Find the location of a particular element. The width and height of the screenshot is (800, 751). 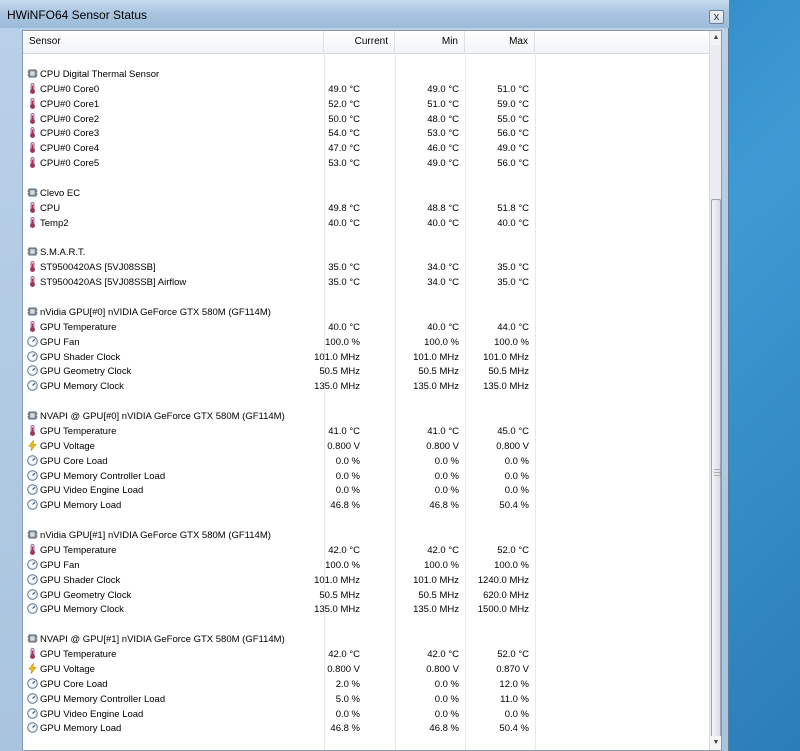

max-value: 100.0 % is located at coordinates (511, 342).